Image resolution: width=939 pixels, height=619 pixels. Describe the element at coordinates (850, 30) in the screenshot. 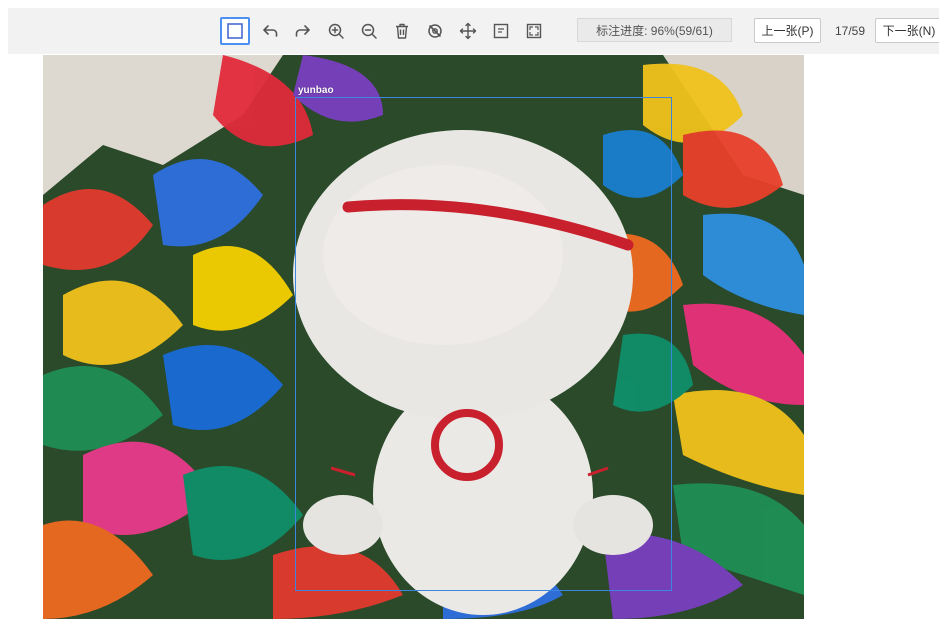

I see `page-counter: 17/59` at that location.